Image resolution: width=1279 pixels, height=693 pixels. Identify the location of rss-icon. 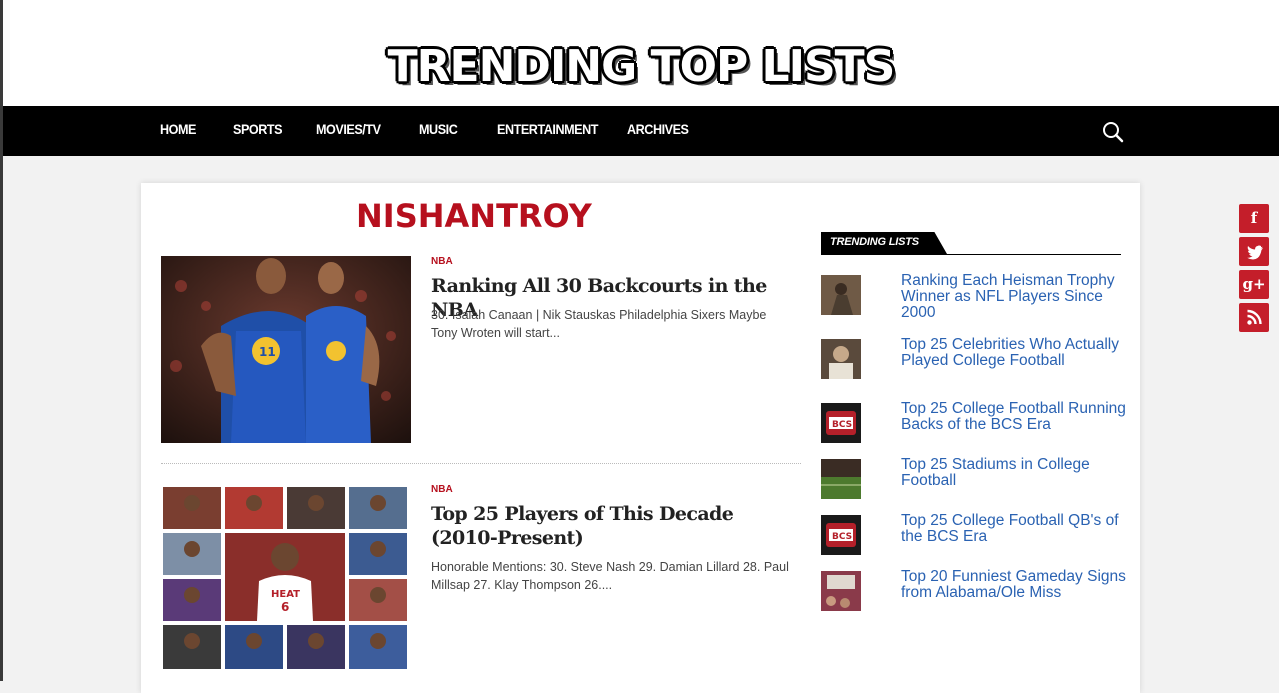
(1254, 317).